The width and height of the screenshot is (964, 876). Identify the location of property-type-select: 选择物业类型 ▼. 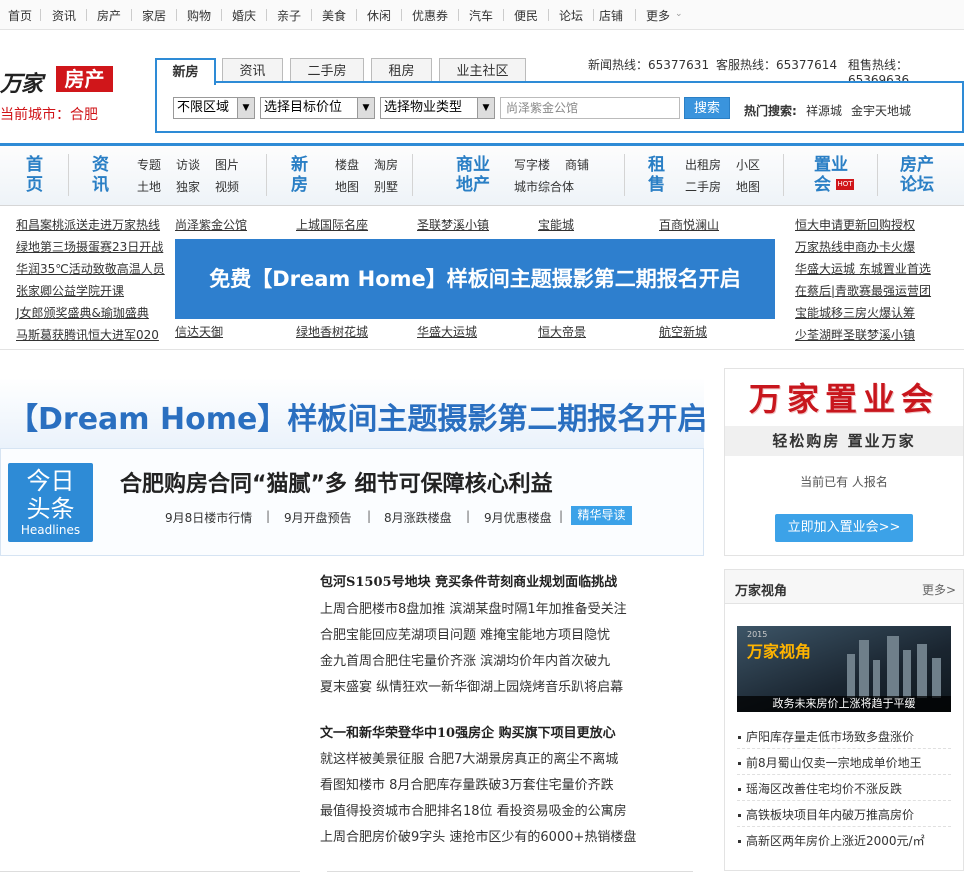
(437, 108).